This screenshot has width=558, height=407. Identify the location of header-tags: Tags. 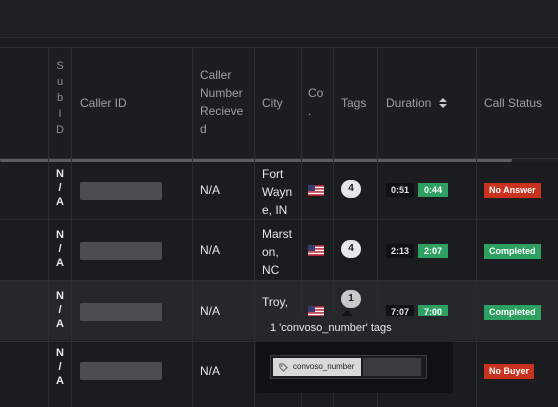
(353, 103).